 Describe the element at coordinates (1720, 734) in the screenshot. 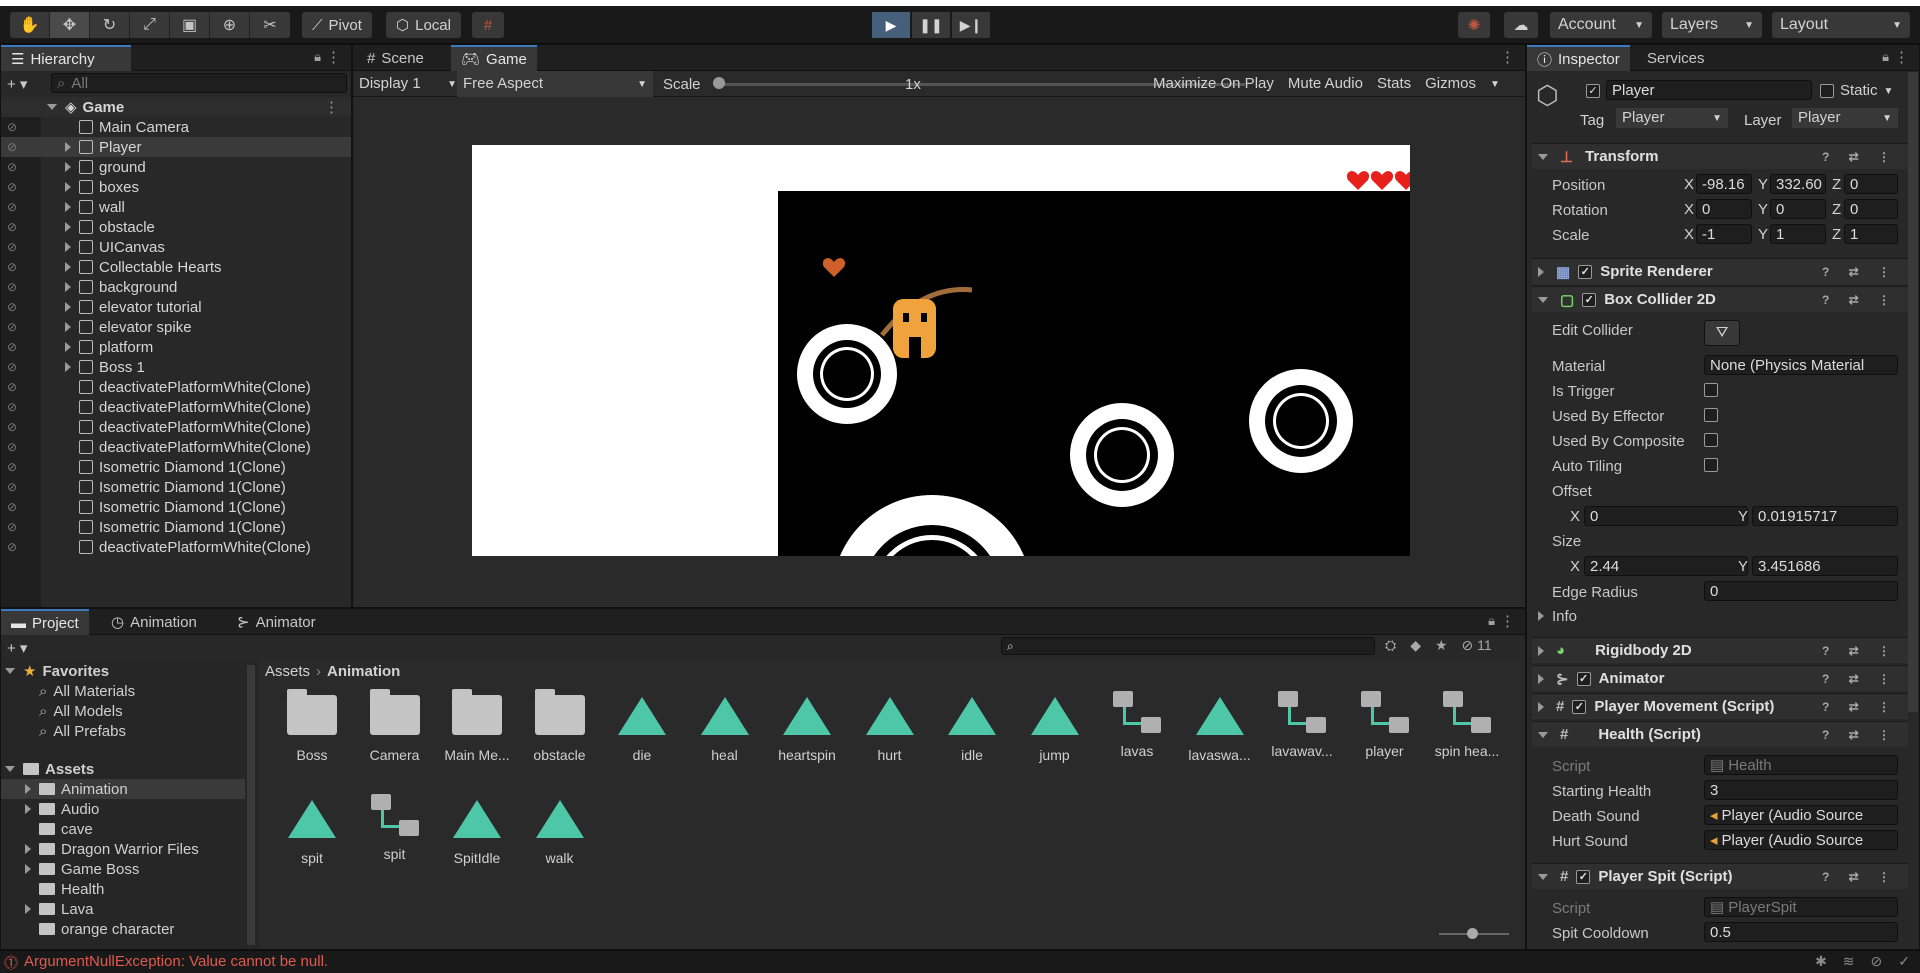

I see `health-header: # Health (Script) ? ⇄ ⋮` at that location.